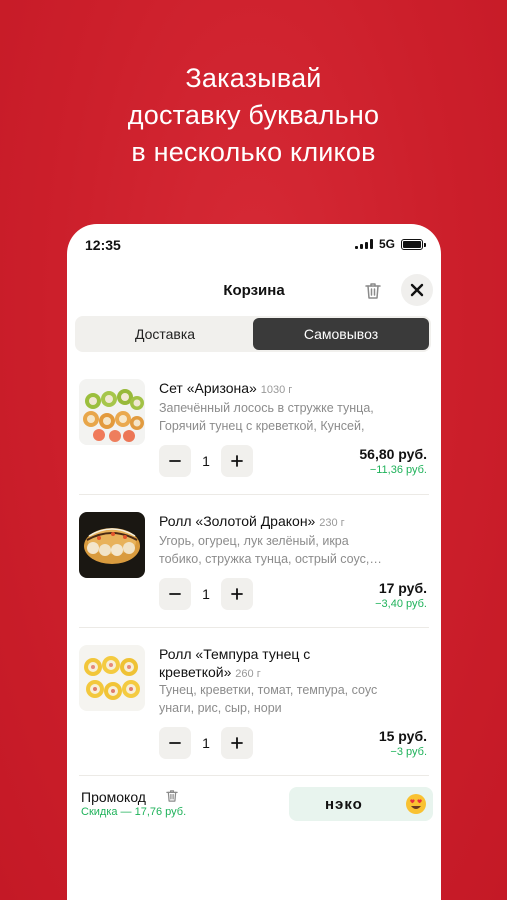 This screenshot has width=507, height=900. What do you see at coordinates (103, 245) in the screenshot?
I see `status-time: 12:35` at bounding box center [103, 245].